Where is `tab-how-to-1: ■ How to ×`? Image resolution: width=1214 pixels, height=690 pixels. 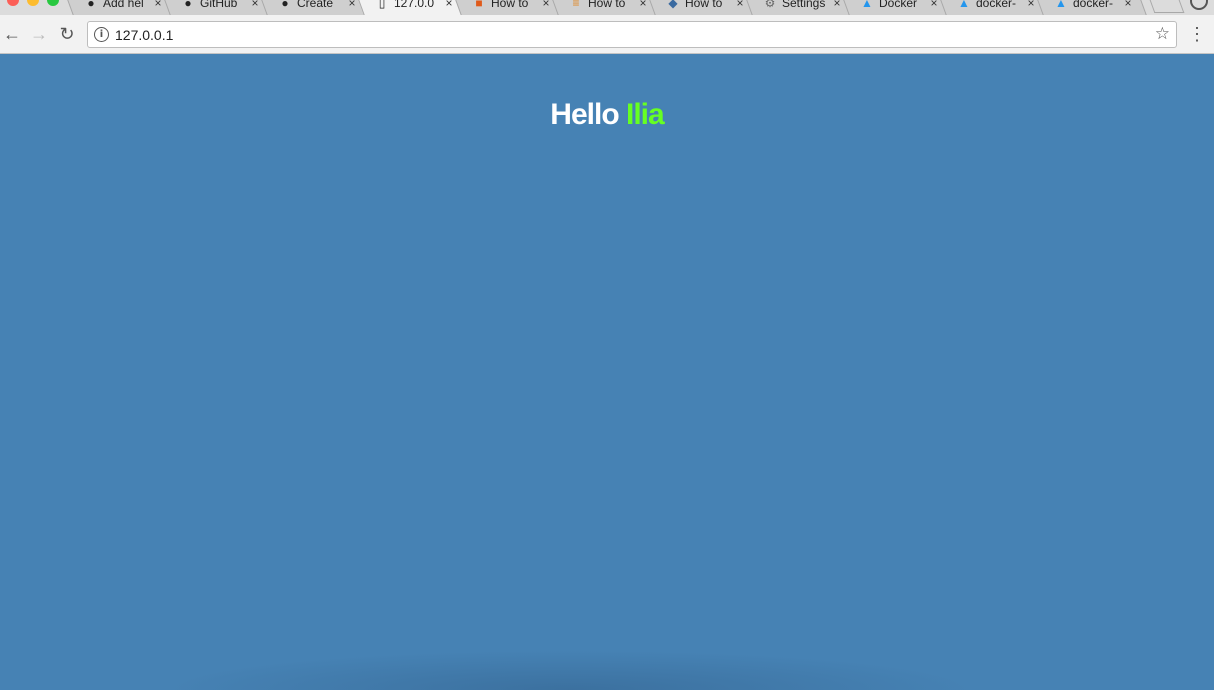
tab-how-to-1: ■ How to × is located at coordinates (510, 7).